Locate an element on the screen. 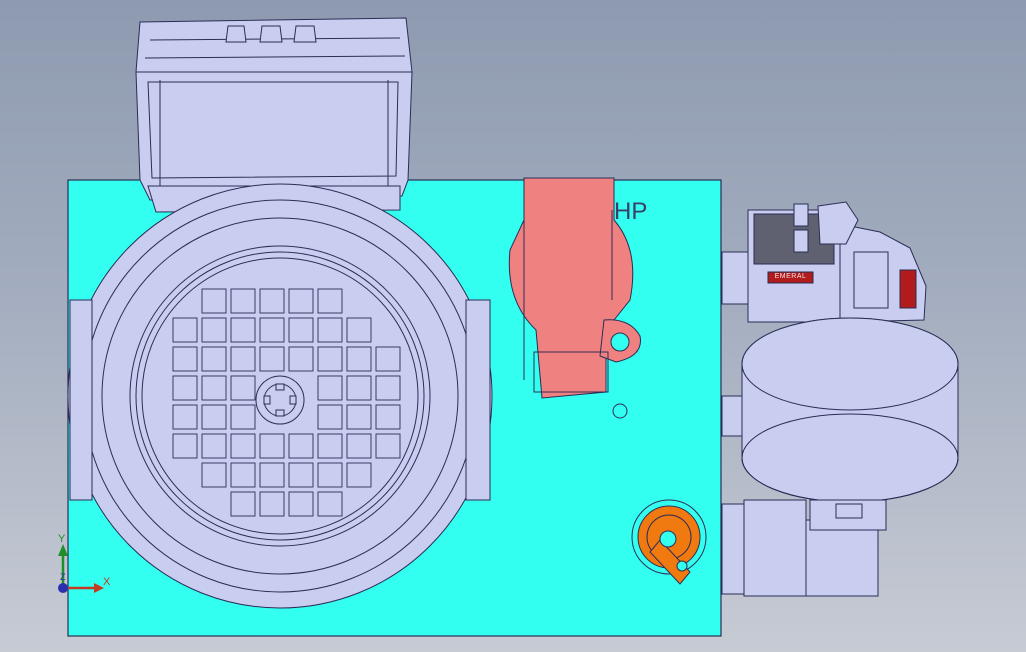 This screenshot has height=652, width=1026. valve-brand-badge: EMERAL is located at coordinates (790, 276).